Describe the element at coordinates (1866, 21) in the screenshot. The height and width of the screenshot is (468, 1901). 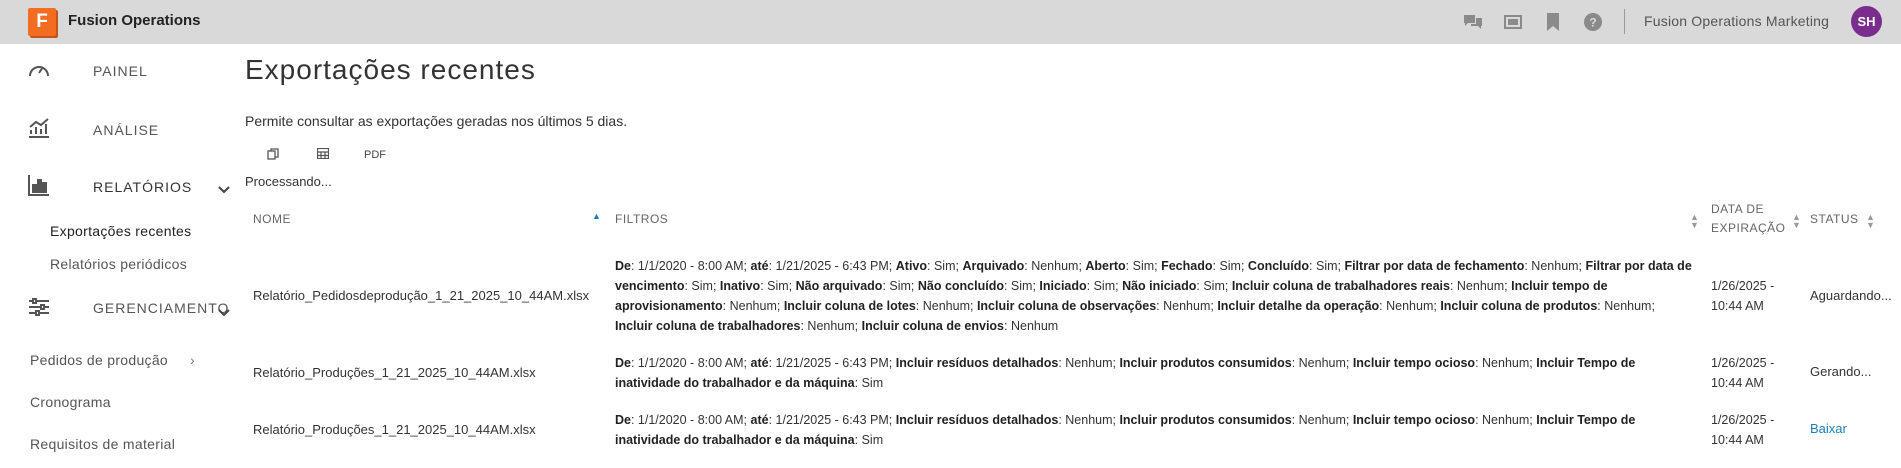
I see `avatar: SH` at that location.